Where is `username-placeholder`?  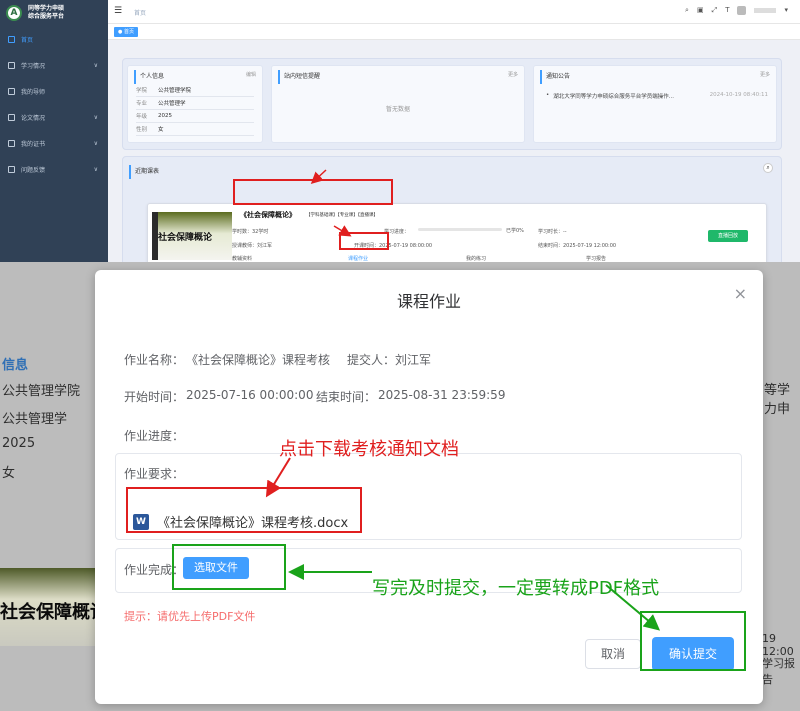
username-placeholder is located at coordinates (765, 10).